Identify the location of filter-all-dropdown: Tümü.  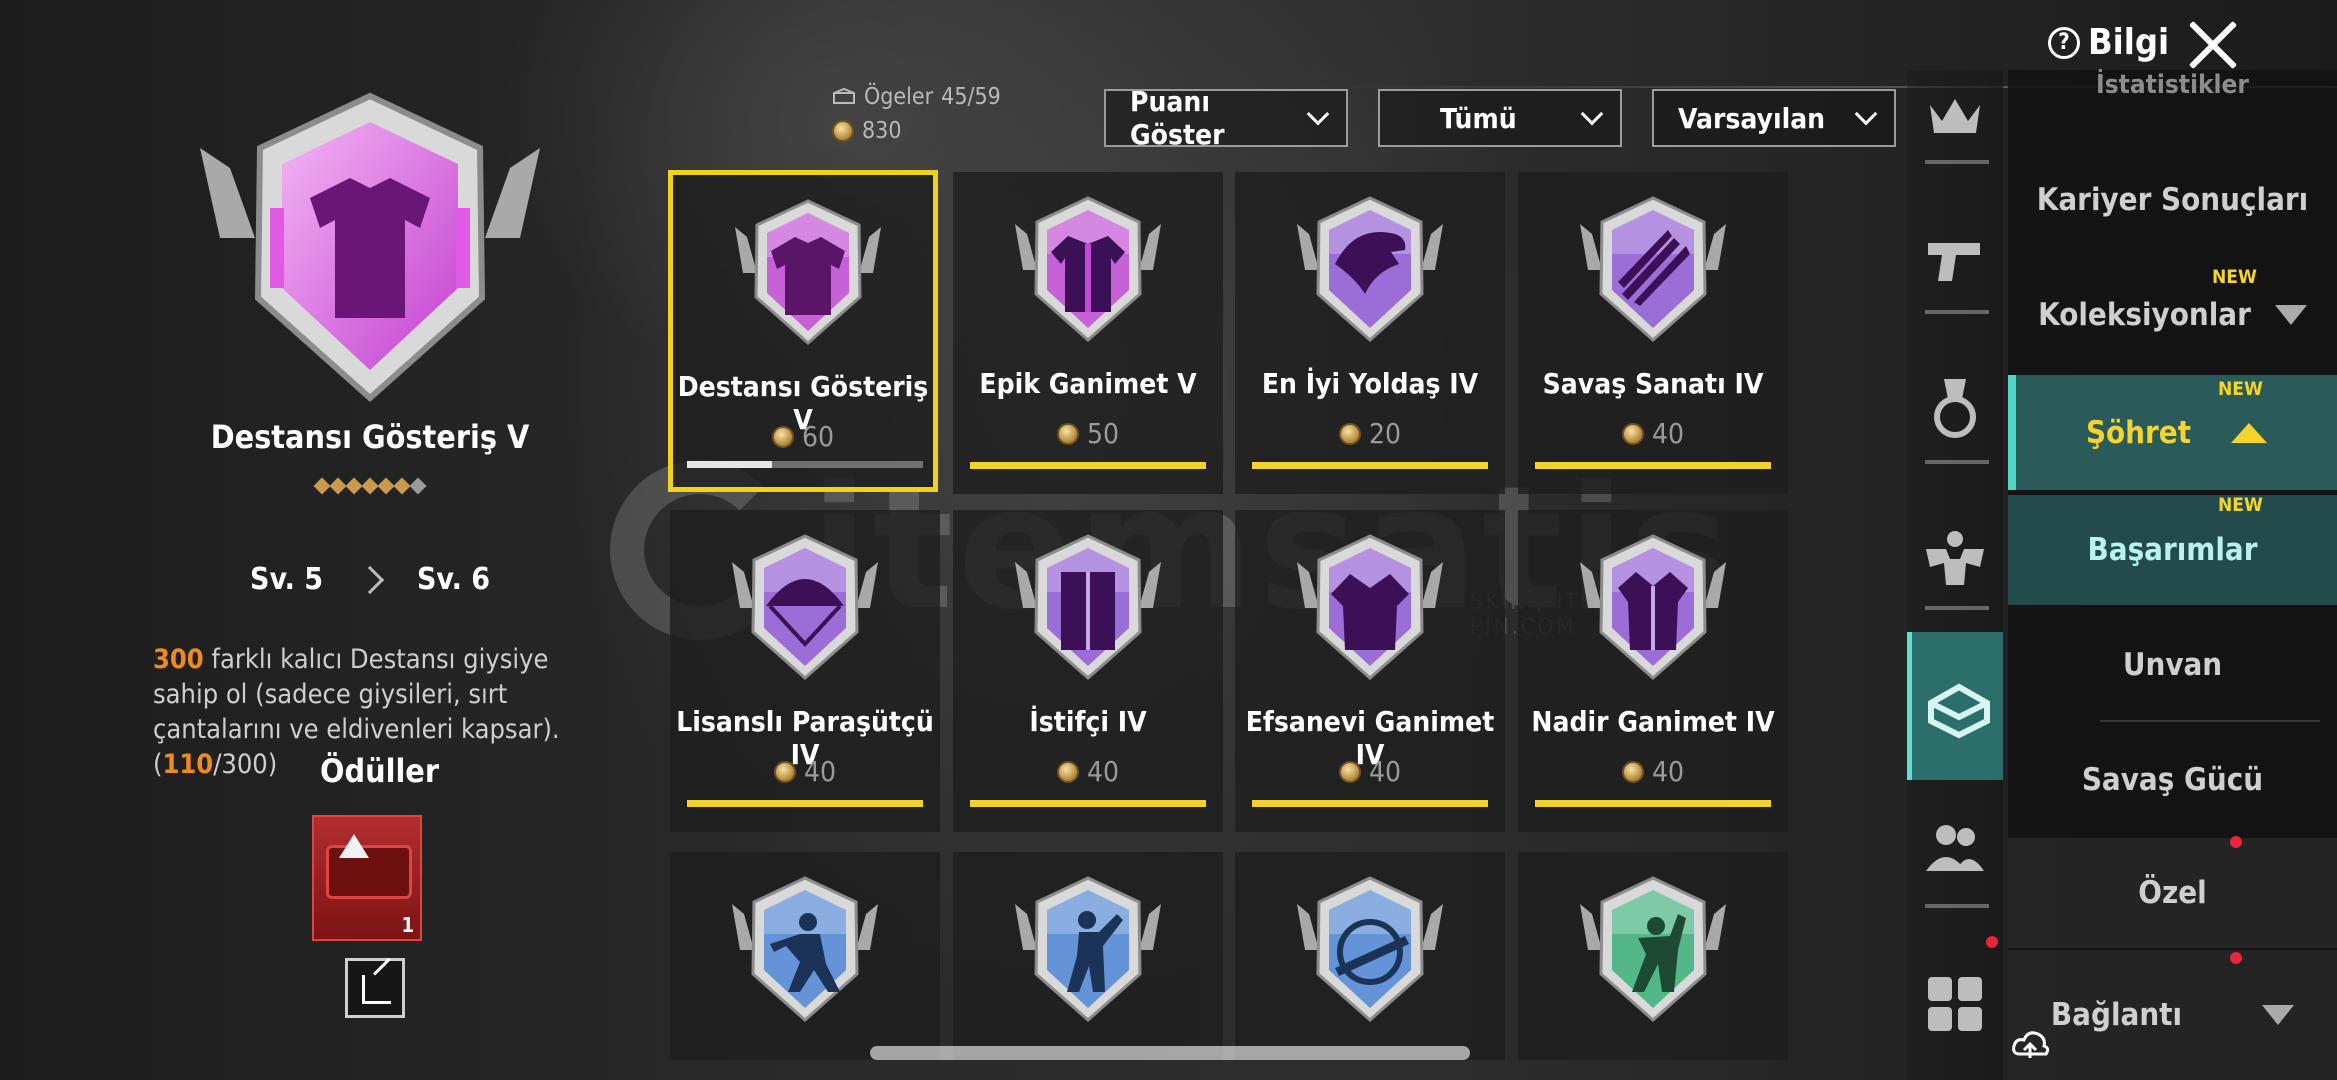
(1500, 118).